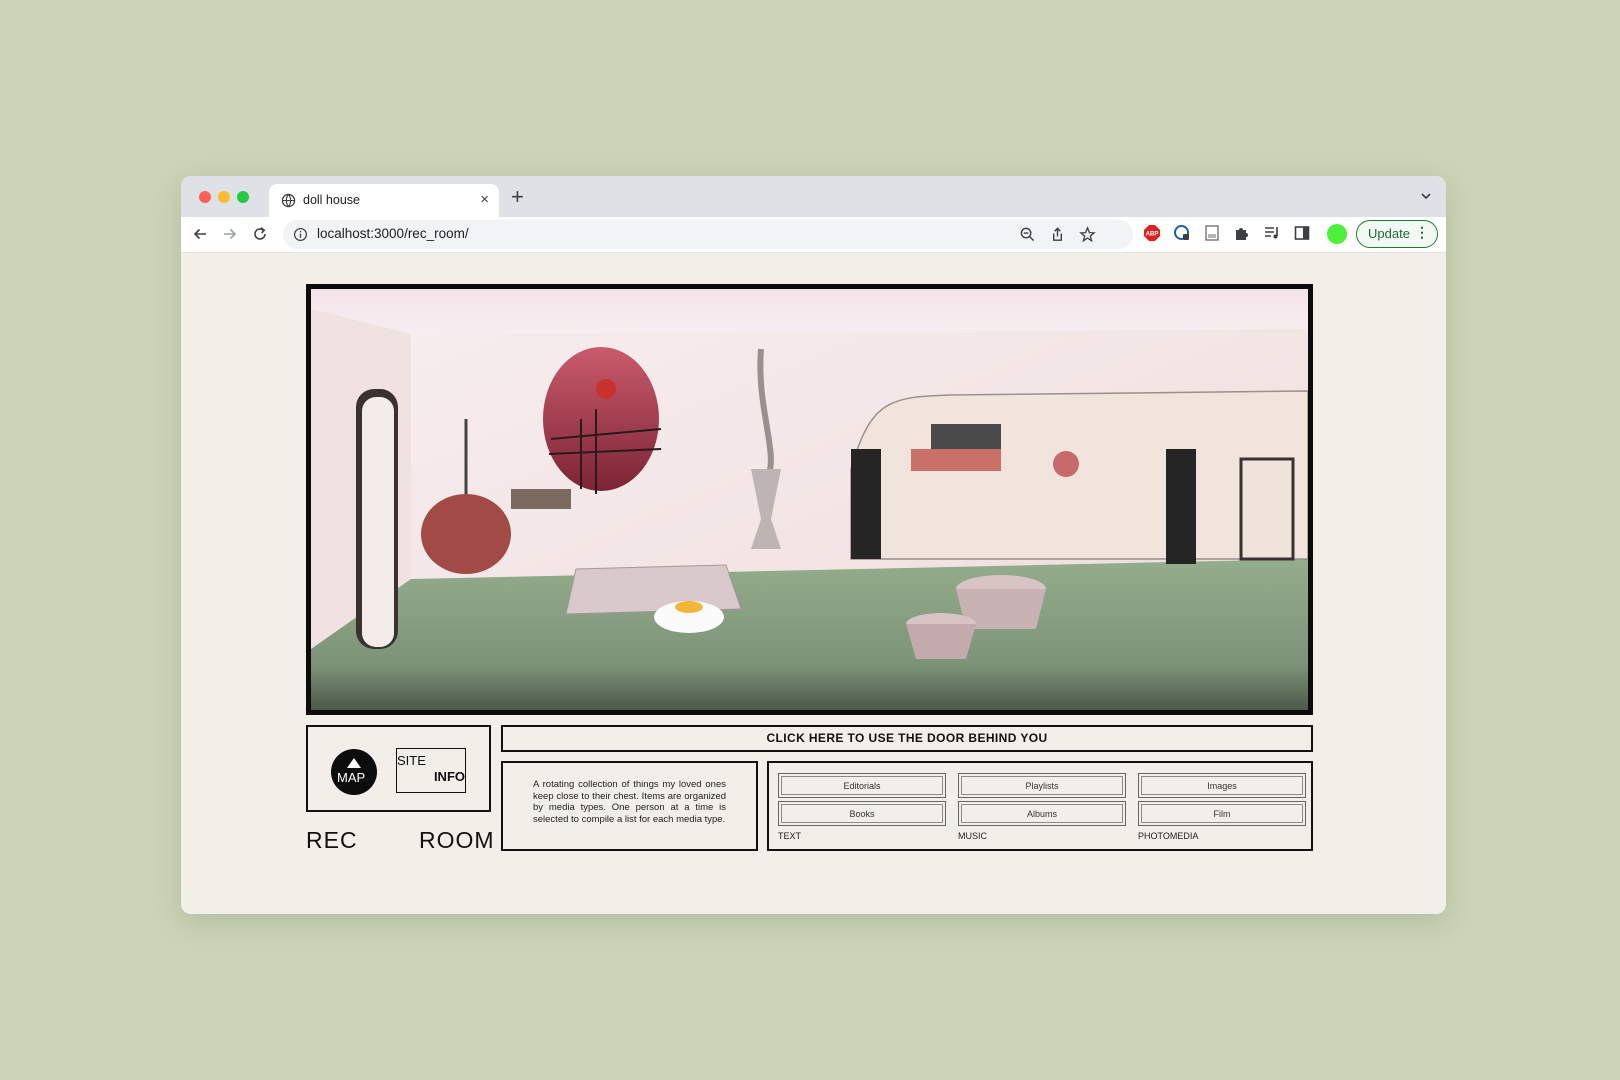 This screenshot has width=1620, height=1080. Describe the element at coordinates (862, 785) in the screenshot. I see `editorials-button: Editorials` at that location.